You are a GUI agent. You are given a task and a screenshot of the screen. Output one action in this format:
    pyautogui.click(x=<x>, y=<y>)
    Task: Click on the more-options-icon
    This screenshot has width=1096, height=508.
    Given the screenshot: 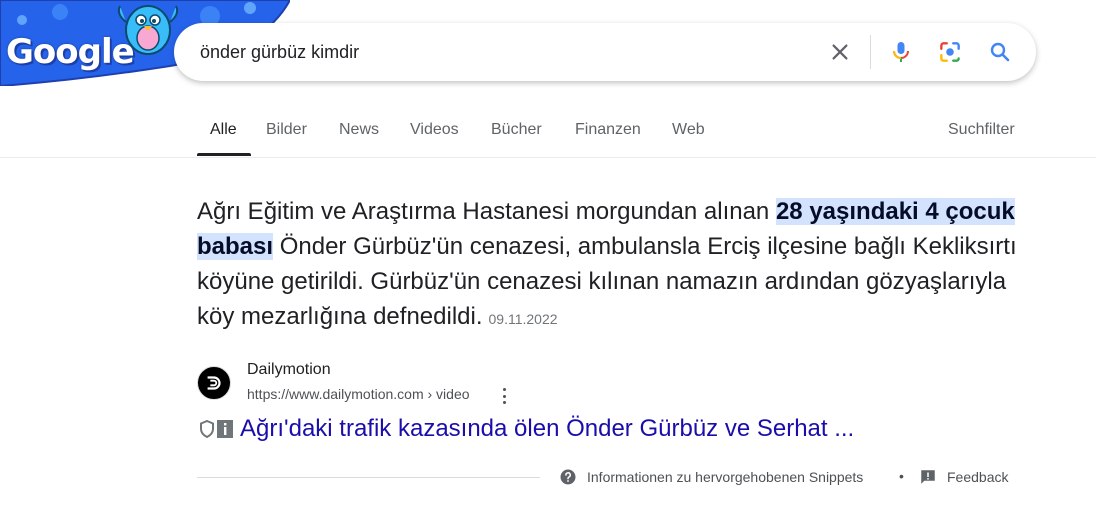 What is the action you would take?
    pyautogui.click(x=504, y=396)
    